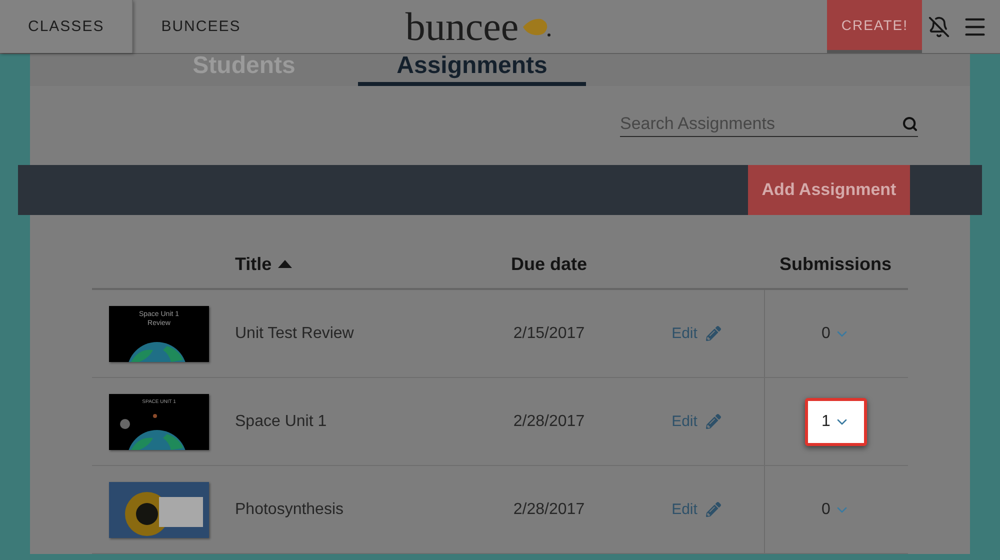 The width and height of the screenshot is (1000, 560). What do you see at coordinates (835, 264) in the screenshot?
I see `column-header: Submissions` at bounding box center [835, 264].